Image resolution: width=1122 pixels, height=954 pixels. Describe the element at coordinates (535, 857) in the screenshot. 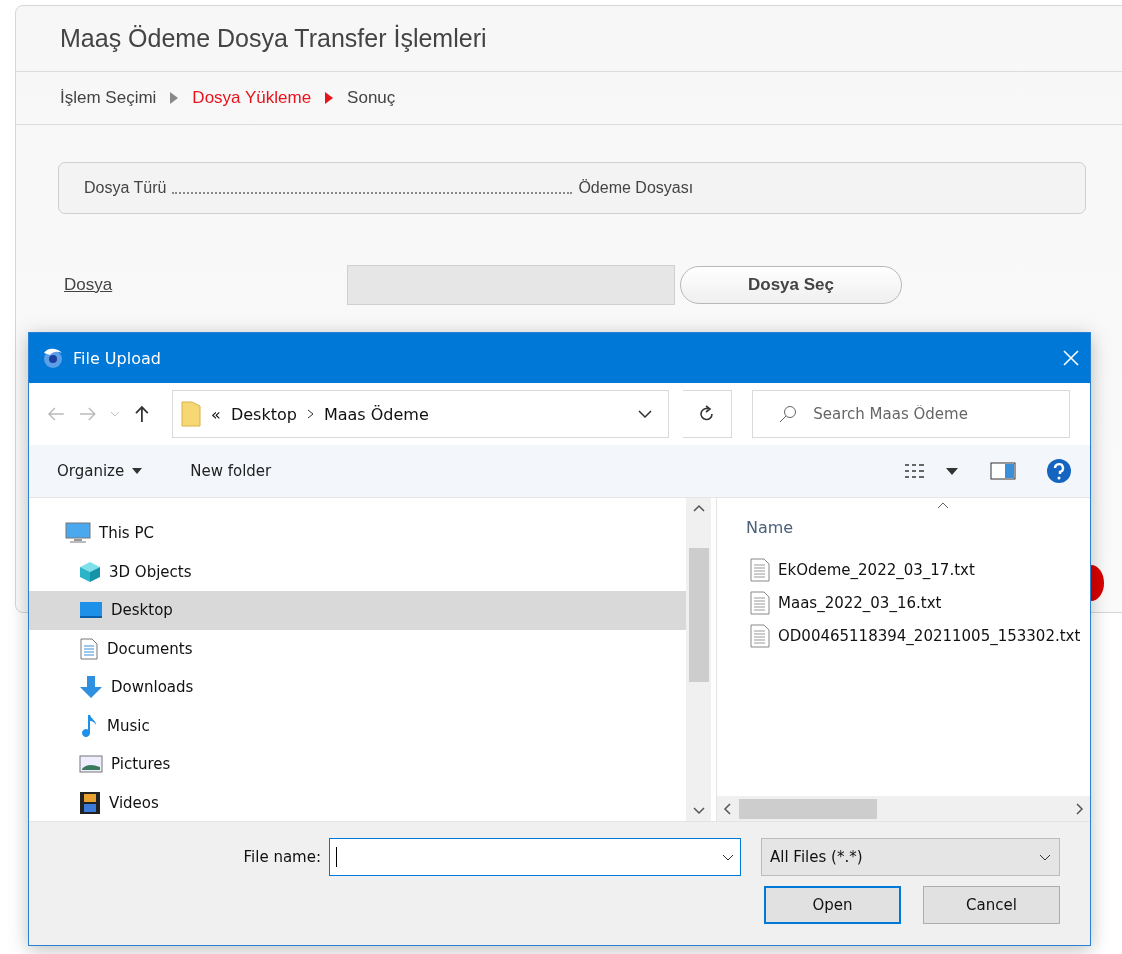

I see `file-name-box` at that location.